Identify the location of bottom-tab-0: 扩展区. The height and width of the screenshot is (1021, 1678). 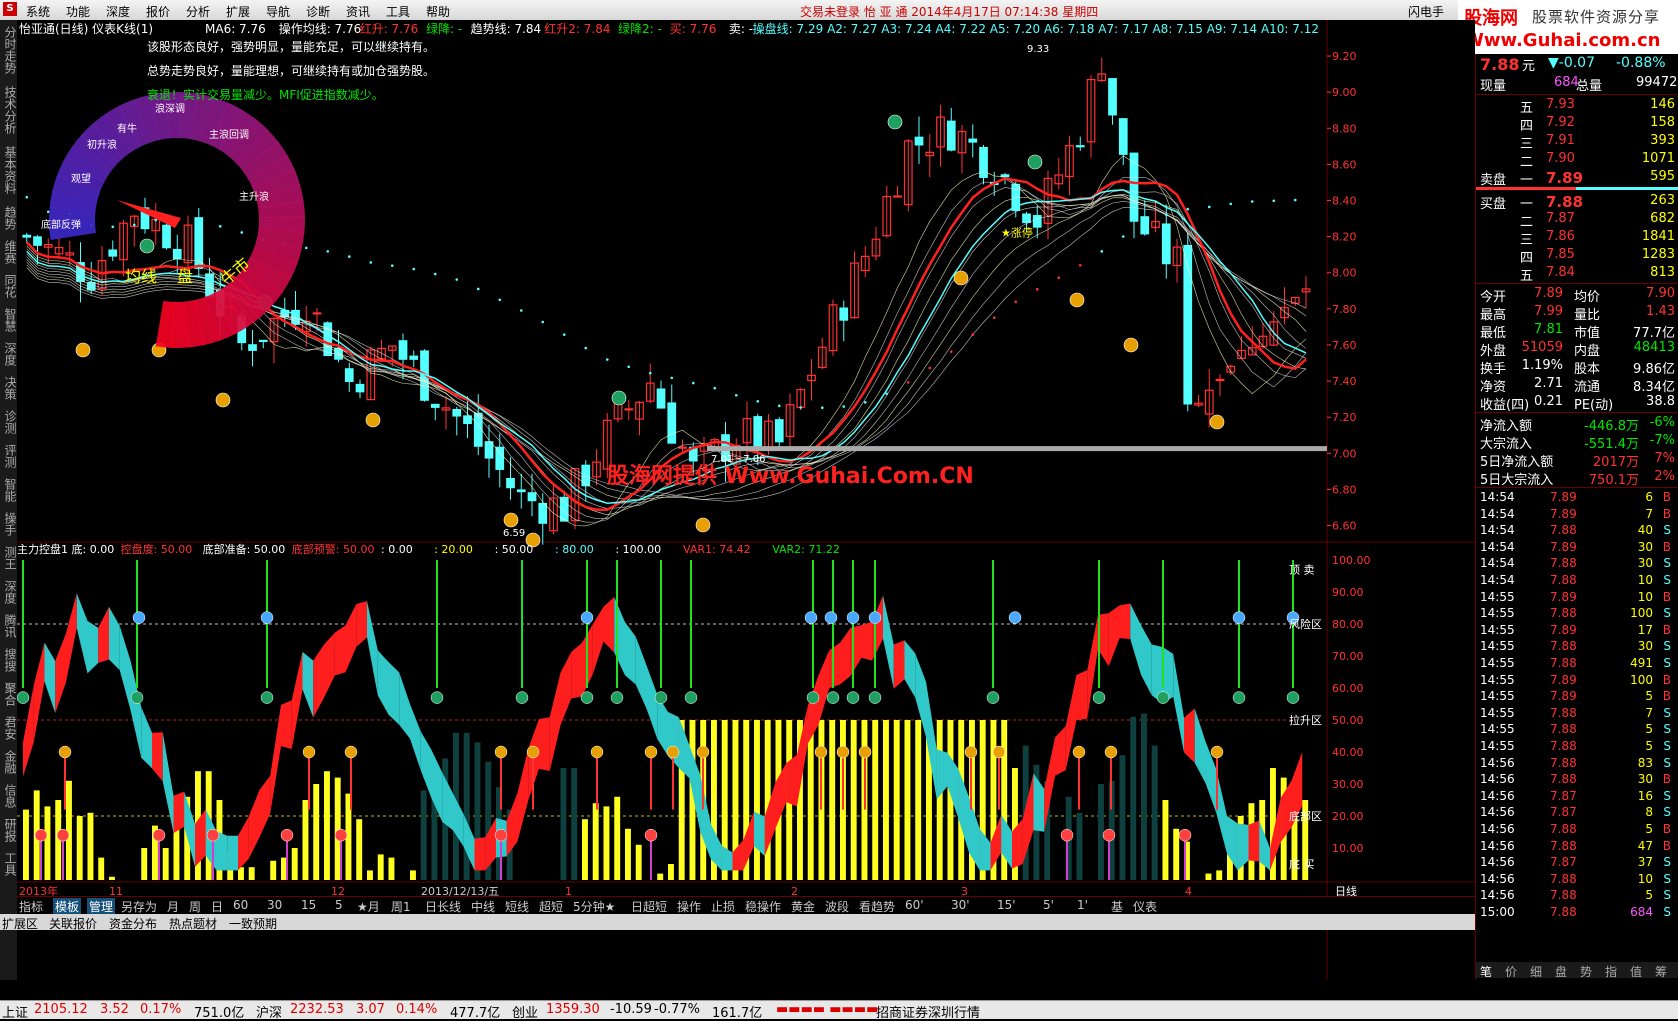
(20, 923).